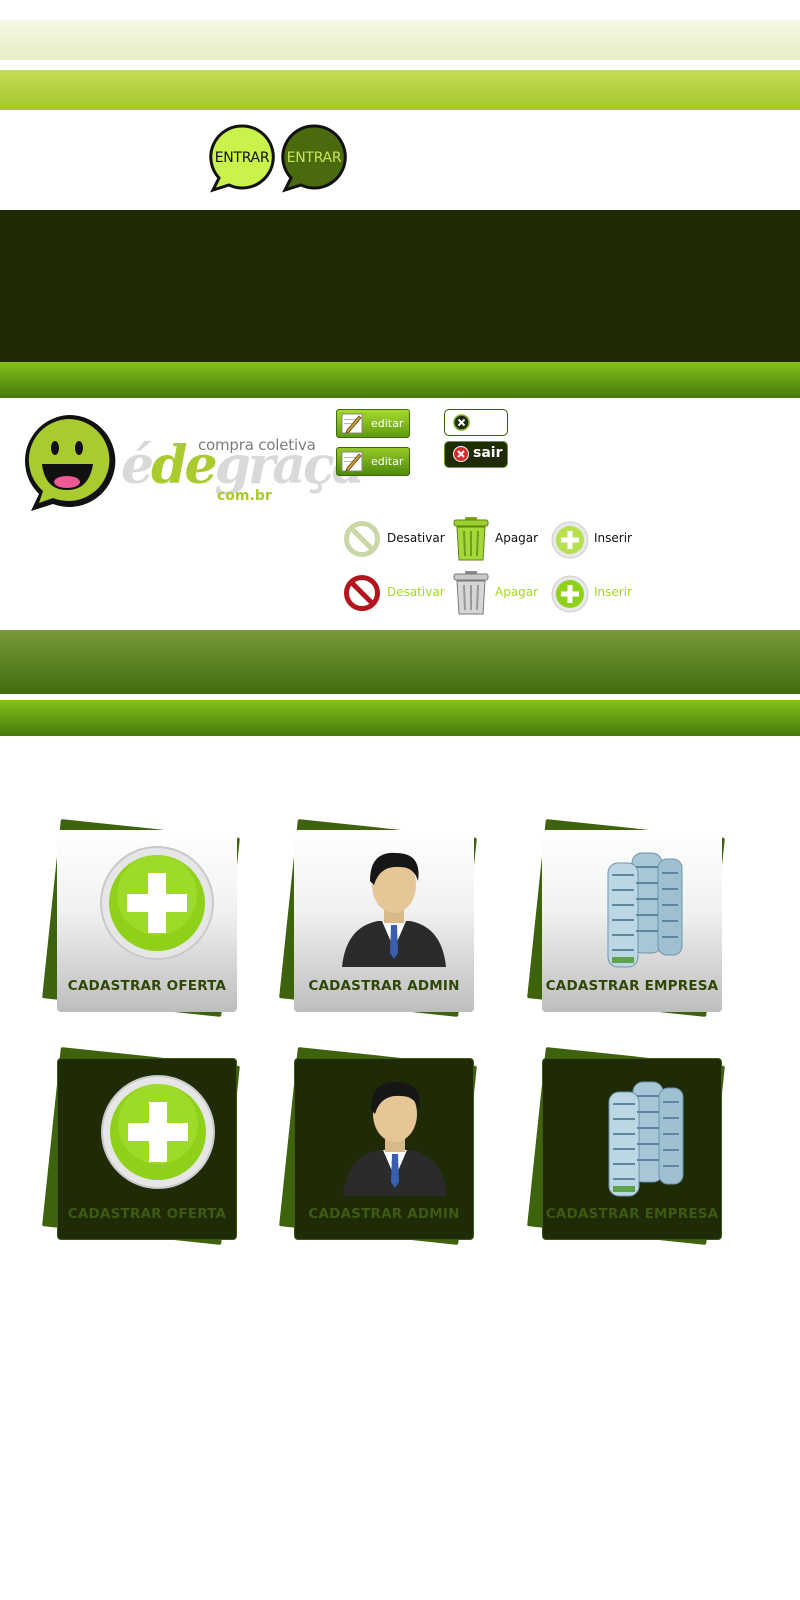 Image resolution: width=800 pixels, height=1600 pixels. I want to click on logout-button-outline, so click(476, 422).